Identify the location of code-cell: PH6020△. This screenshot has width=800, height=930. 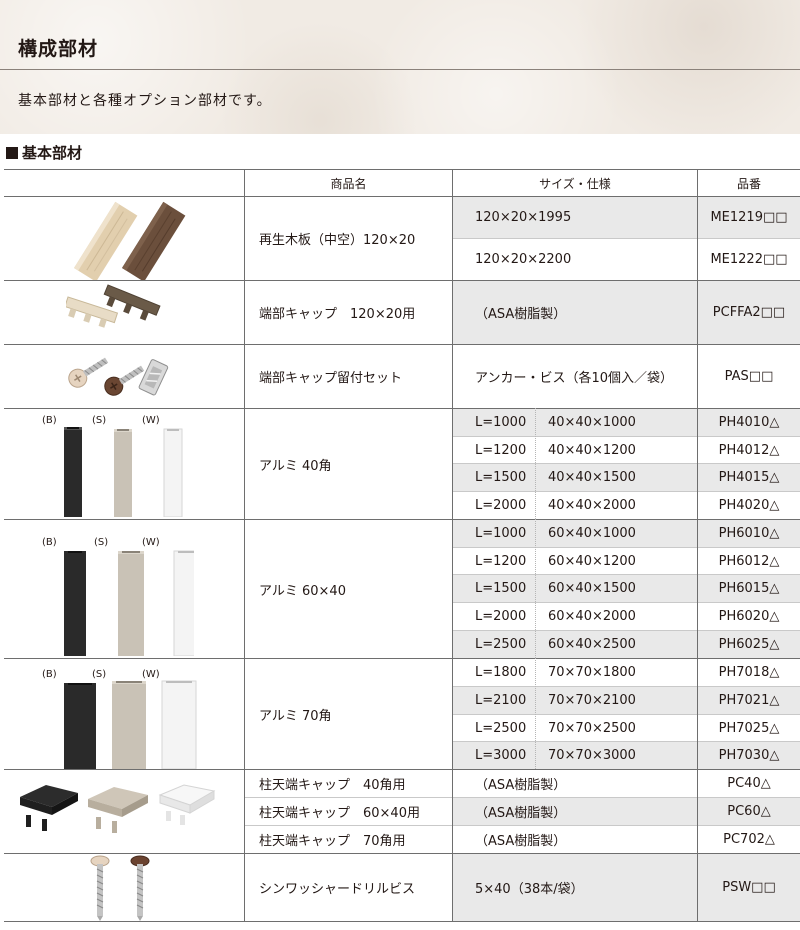
(749, 616).